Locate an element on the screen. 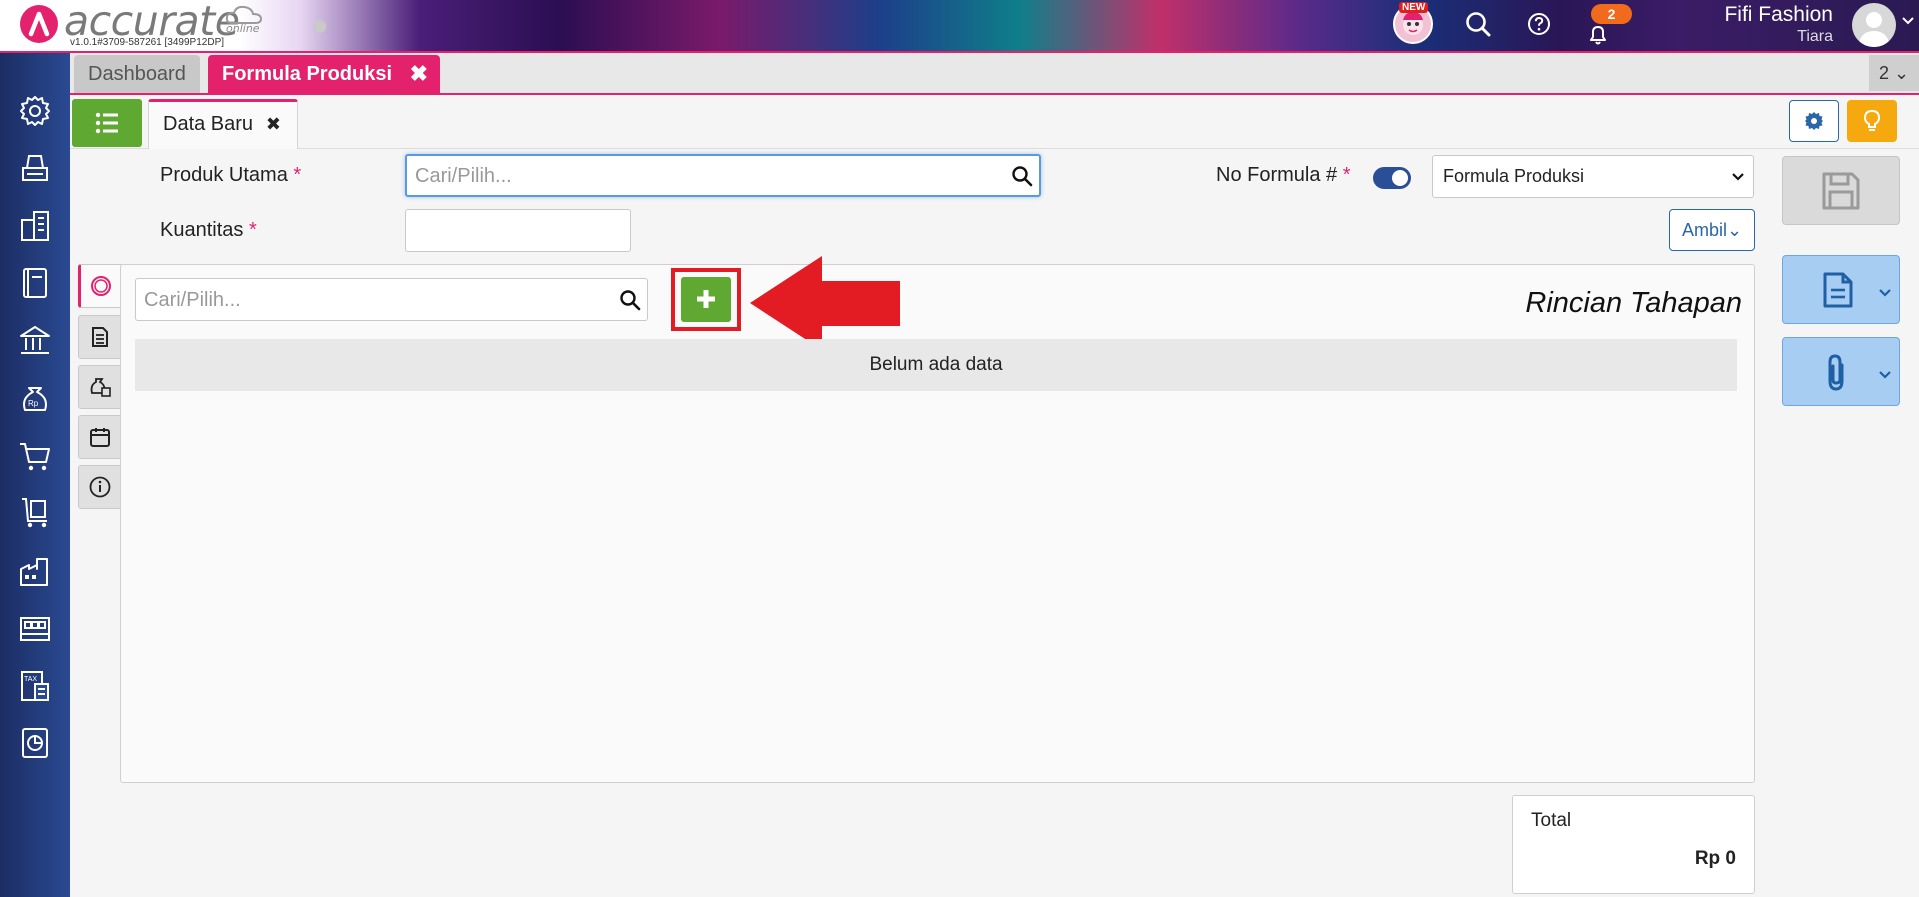 This screenshot has height=897, width=1919. tips-button is located at coordinates (1872, 121).